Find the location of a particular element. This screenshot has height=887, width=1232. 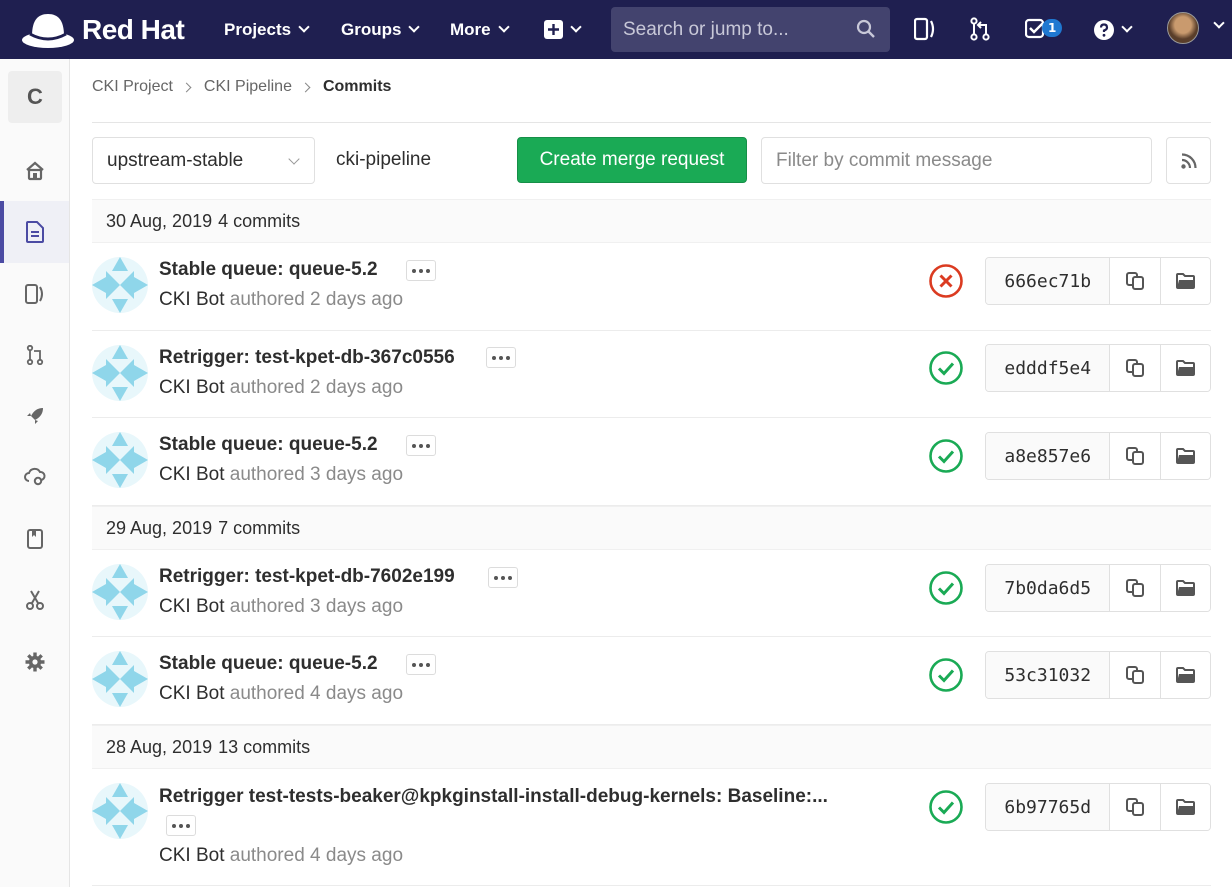

breadcrumb-item: CKI Project is located at coordinates (132, 87).